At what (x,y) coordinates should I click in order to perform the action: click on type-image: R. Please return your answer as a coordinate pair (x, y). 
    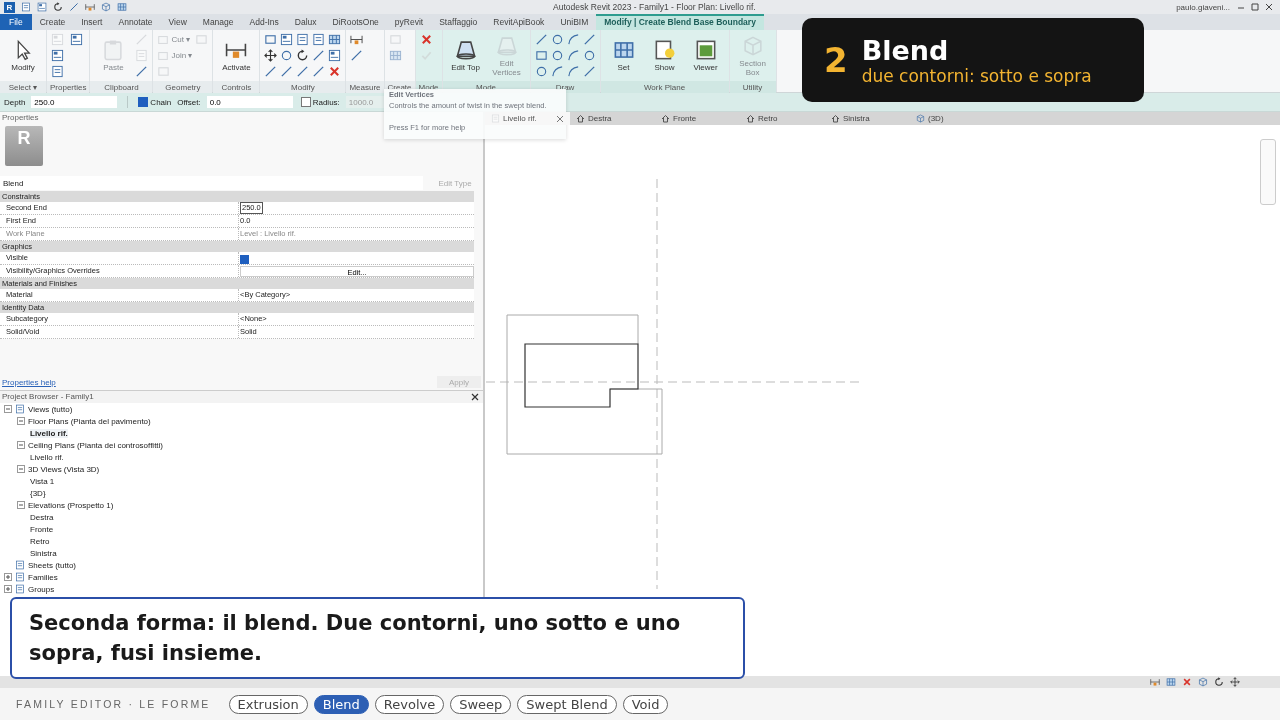
    Looking at the image, I should click on (24, 146).